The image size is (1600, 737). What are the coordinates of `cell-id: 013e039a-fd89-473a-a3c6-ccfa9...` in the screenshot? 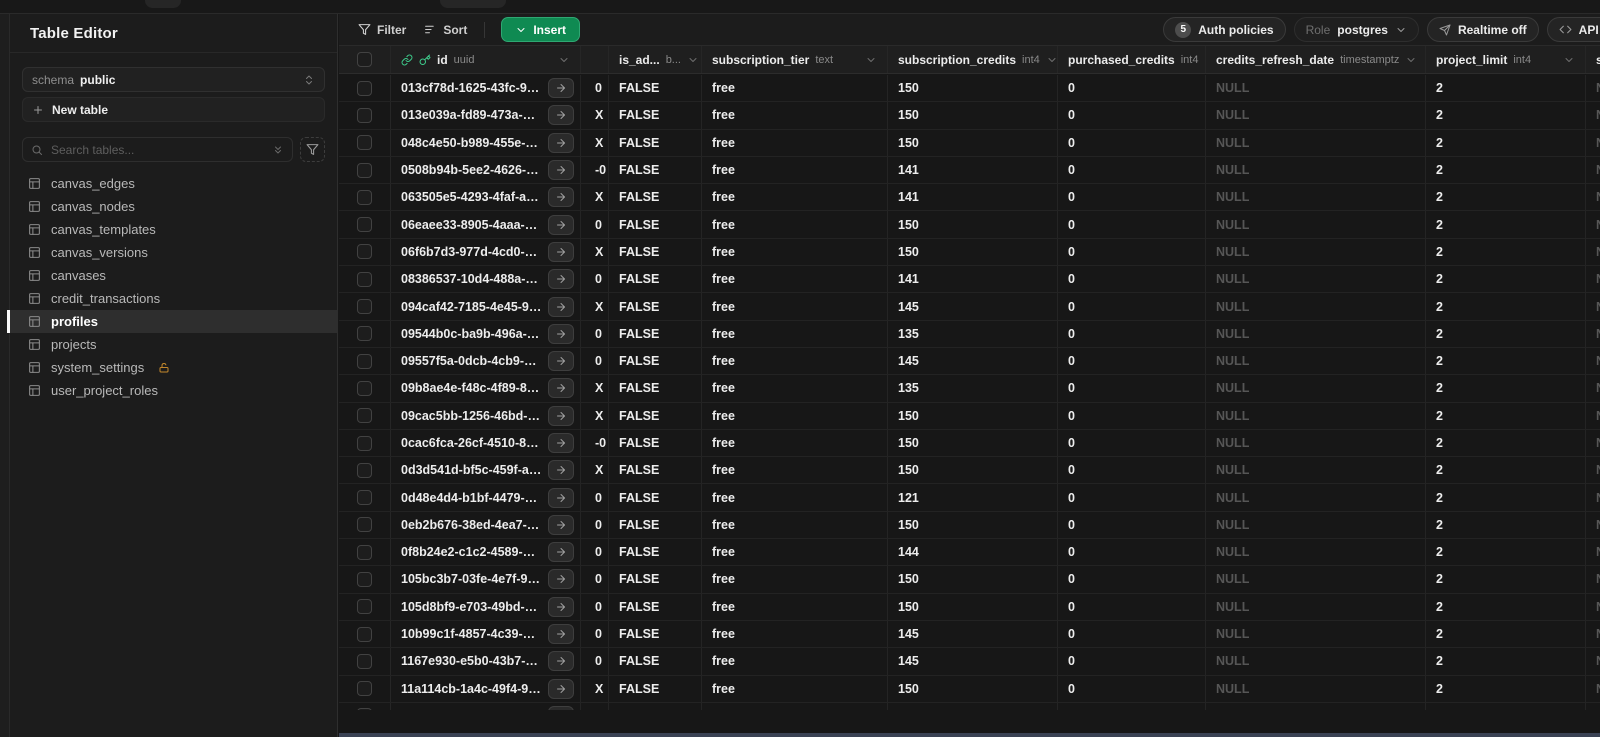 It's located at (486, 115).